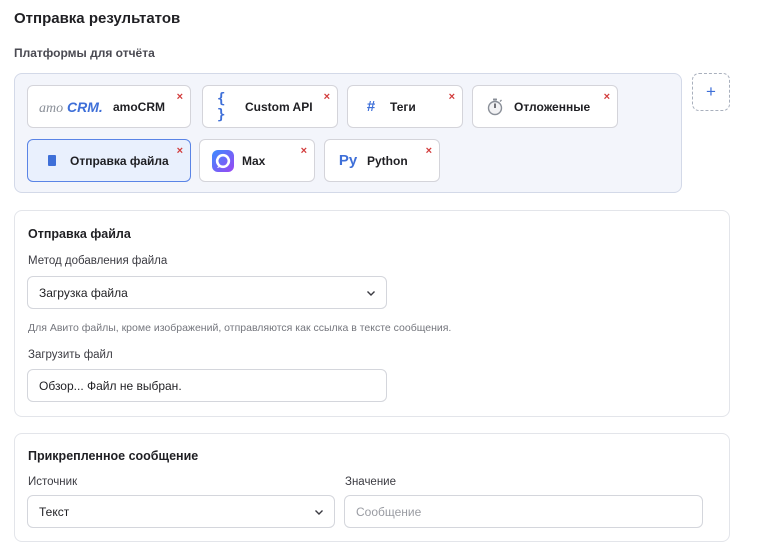 This screenshot has height=557, width=773. What do you see at coordinates (348, 160) in the screenshot?
I see `python-icon: Py` at bounding box center [348, 160].